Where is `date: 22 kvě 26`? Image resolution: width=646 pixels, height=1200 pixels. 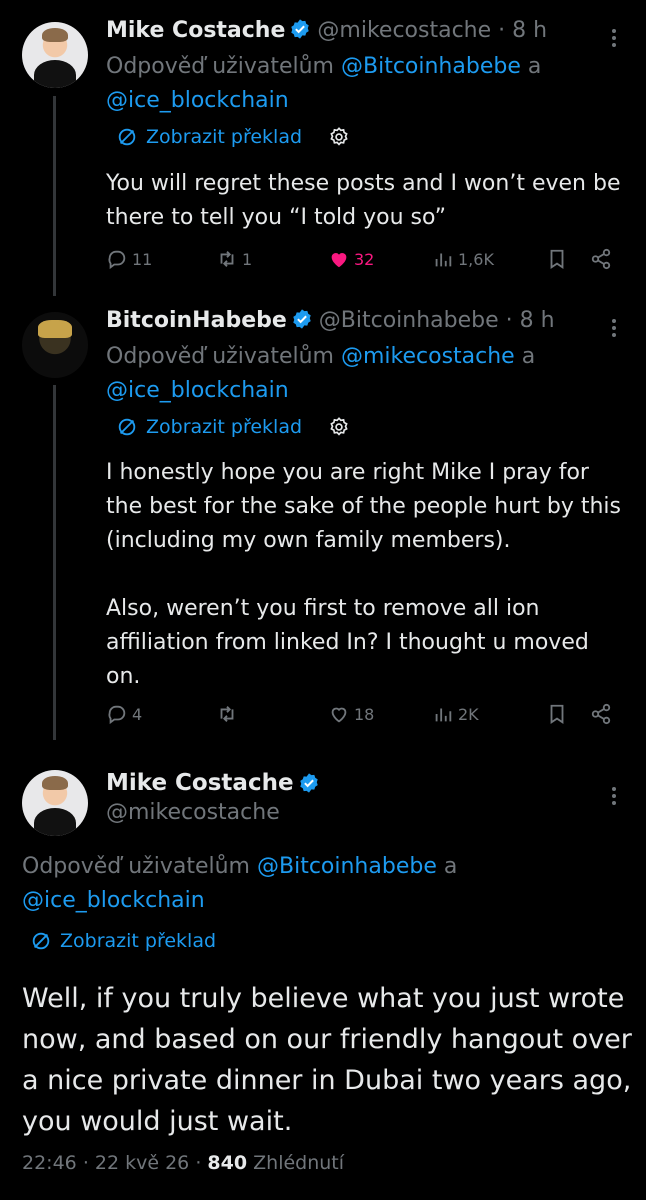 date: 22 kvě 26 is located at coordinates (142, 1163).